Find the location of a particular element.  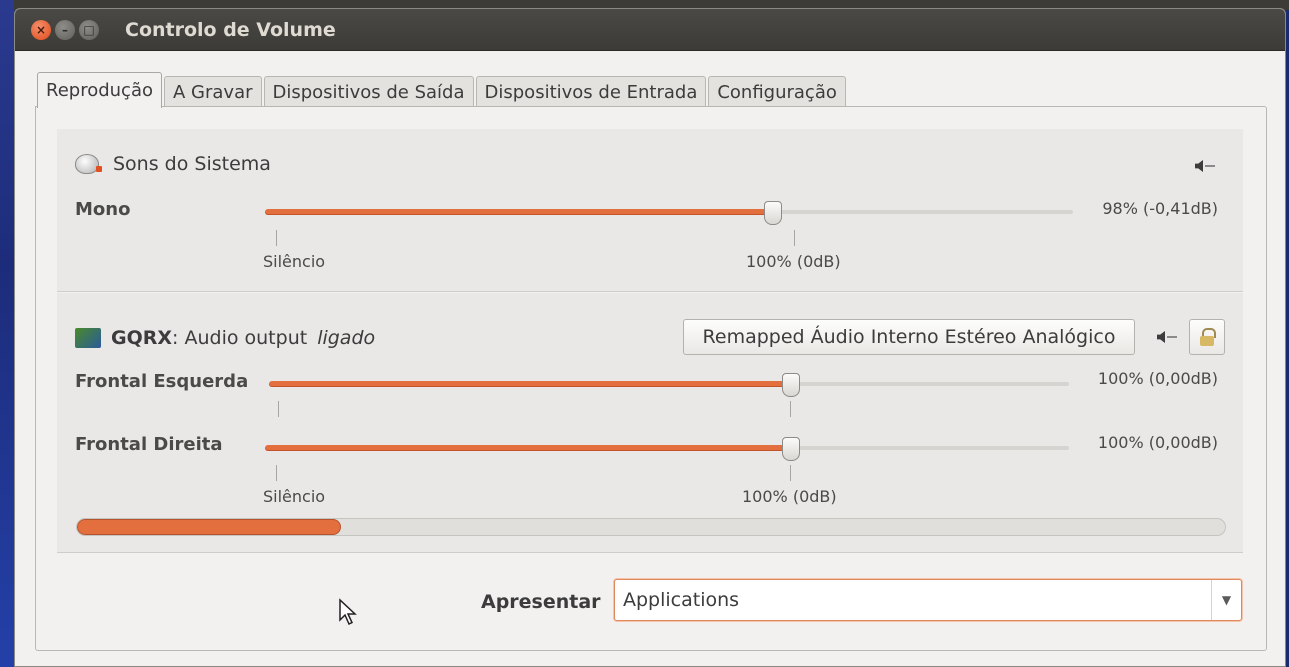

stream-state: ligado is located at coordinates (346, 338).